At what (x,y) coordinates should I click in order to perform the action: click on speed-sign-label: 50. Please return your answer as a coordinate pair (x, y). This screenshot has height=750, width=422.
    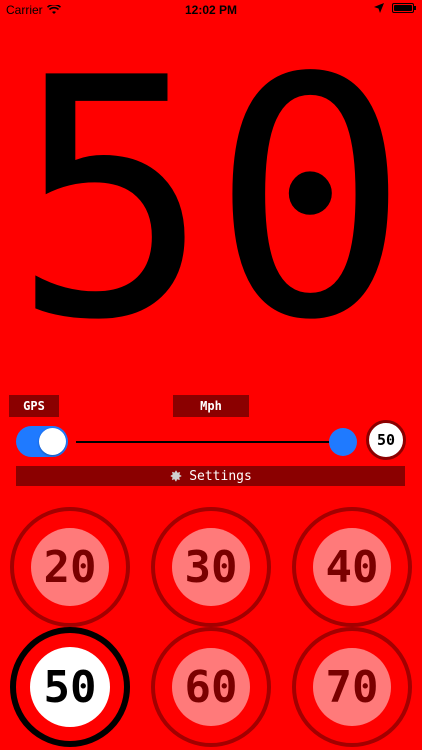
    Looking at the image, I should click on (70, 687).